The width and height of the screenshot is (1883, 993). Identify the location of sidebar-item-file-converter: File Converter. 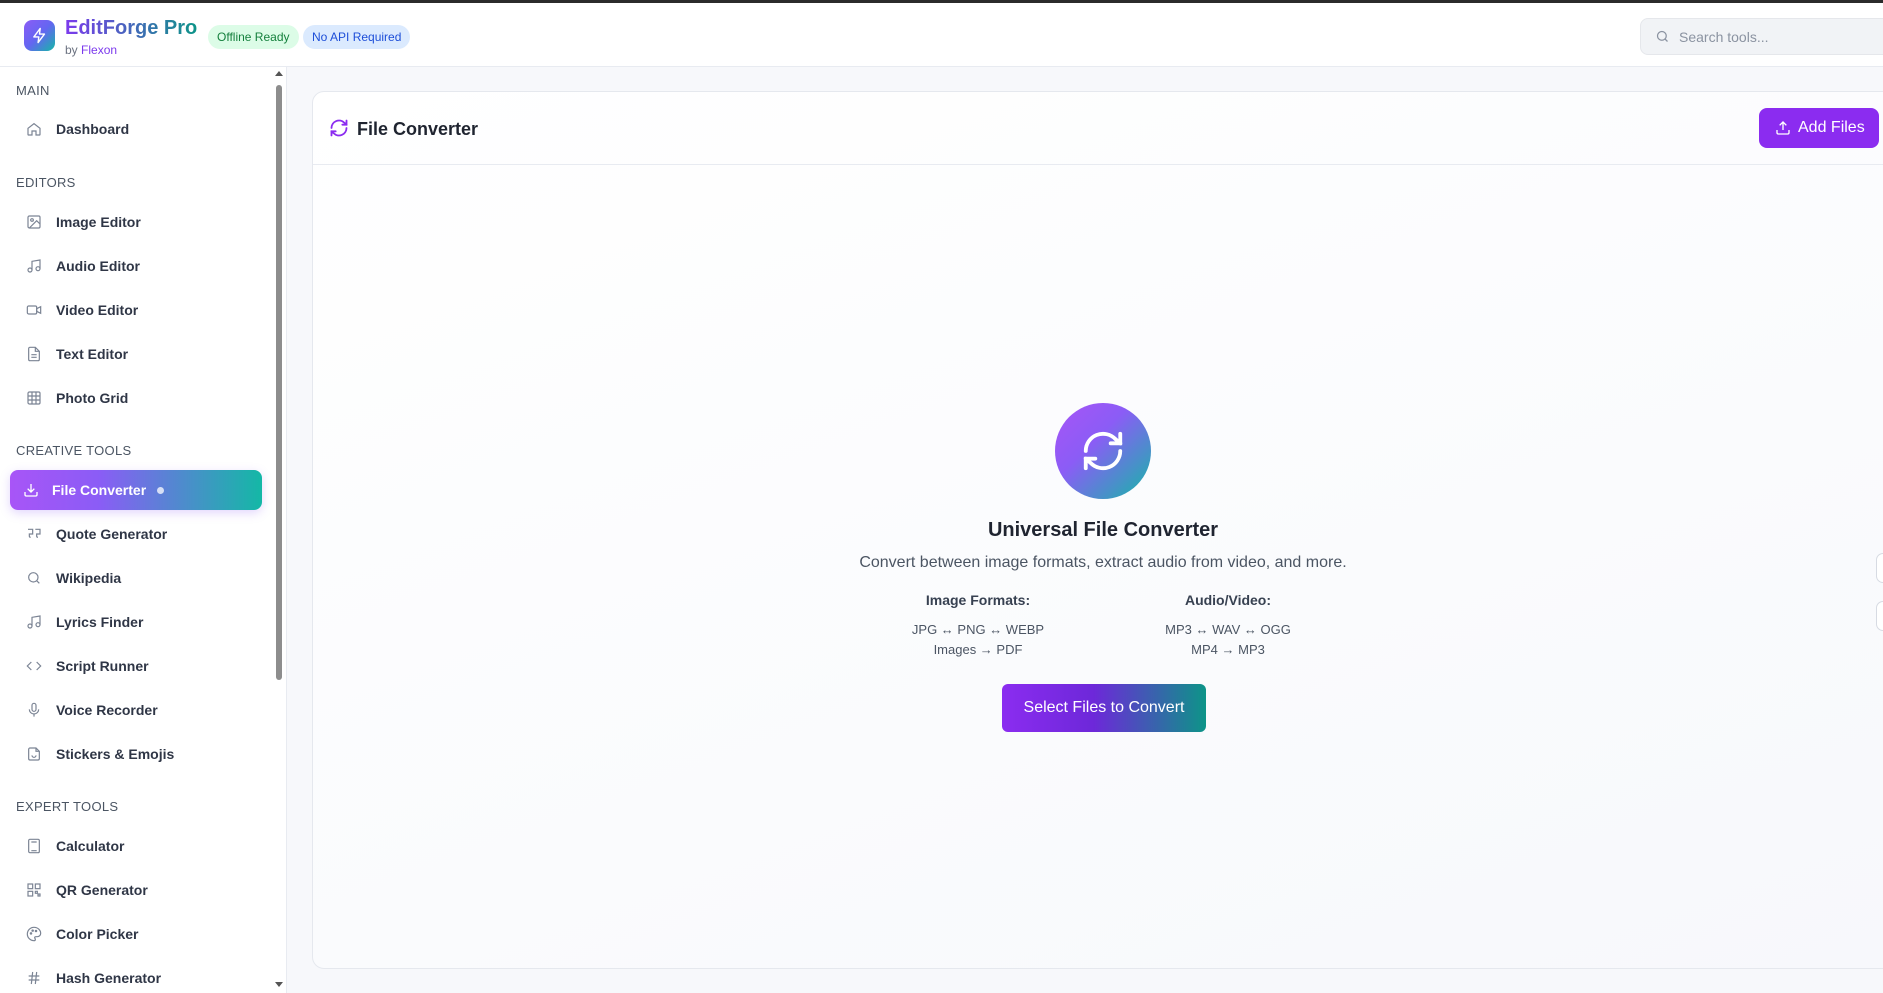
(136, 490).